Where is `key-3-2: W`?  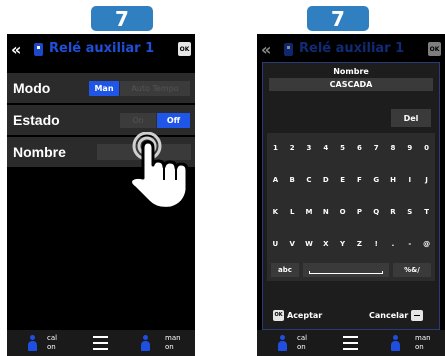 key-3-2: W is located at coordinates (309, 244).